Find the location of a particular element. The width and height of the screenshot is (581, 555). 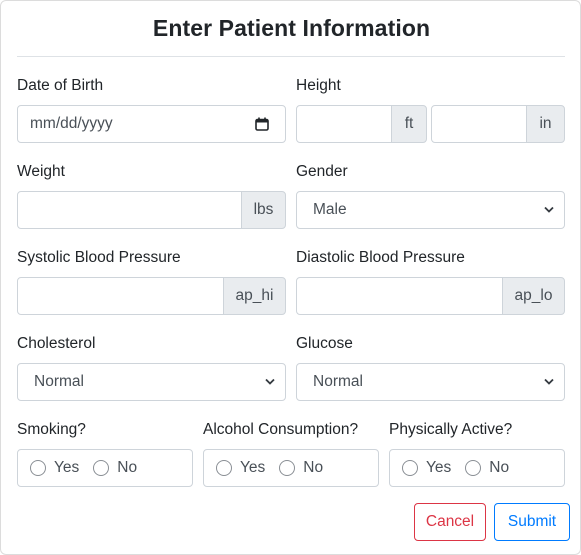

active-yes-label: Yes is located at coordinates (439, 467).